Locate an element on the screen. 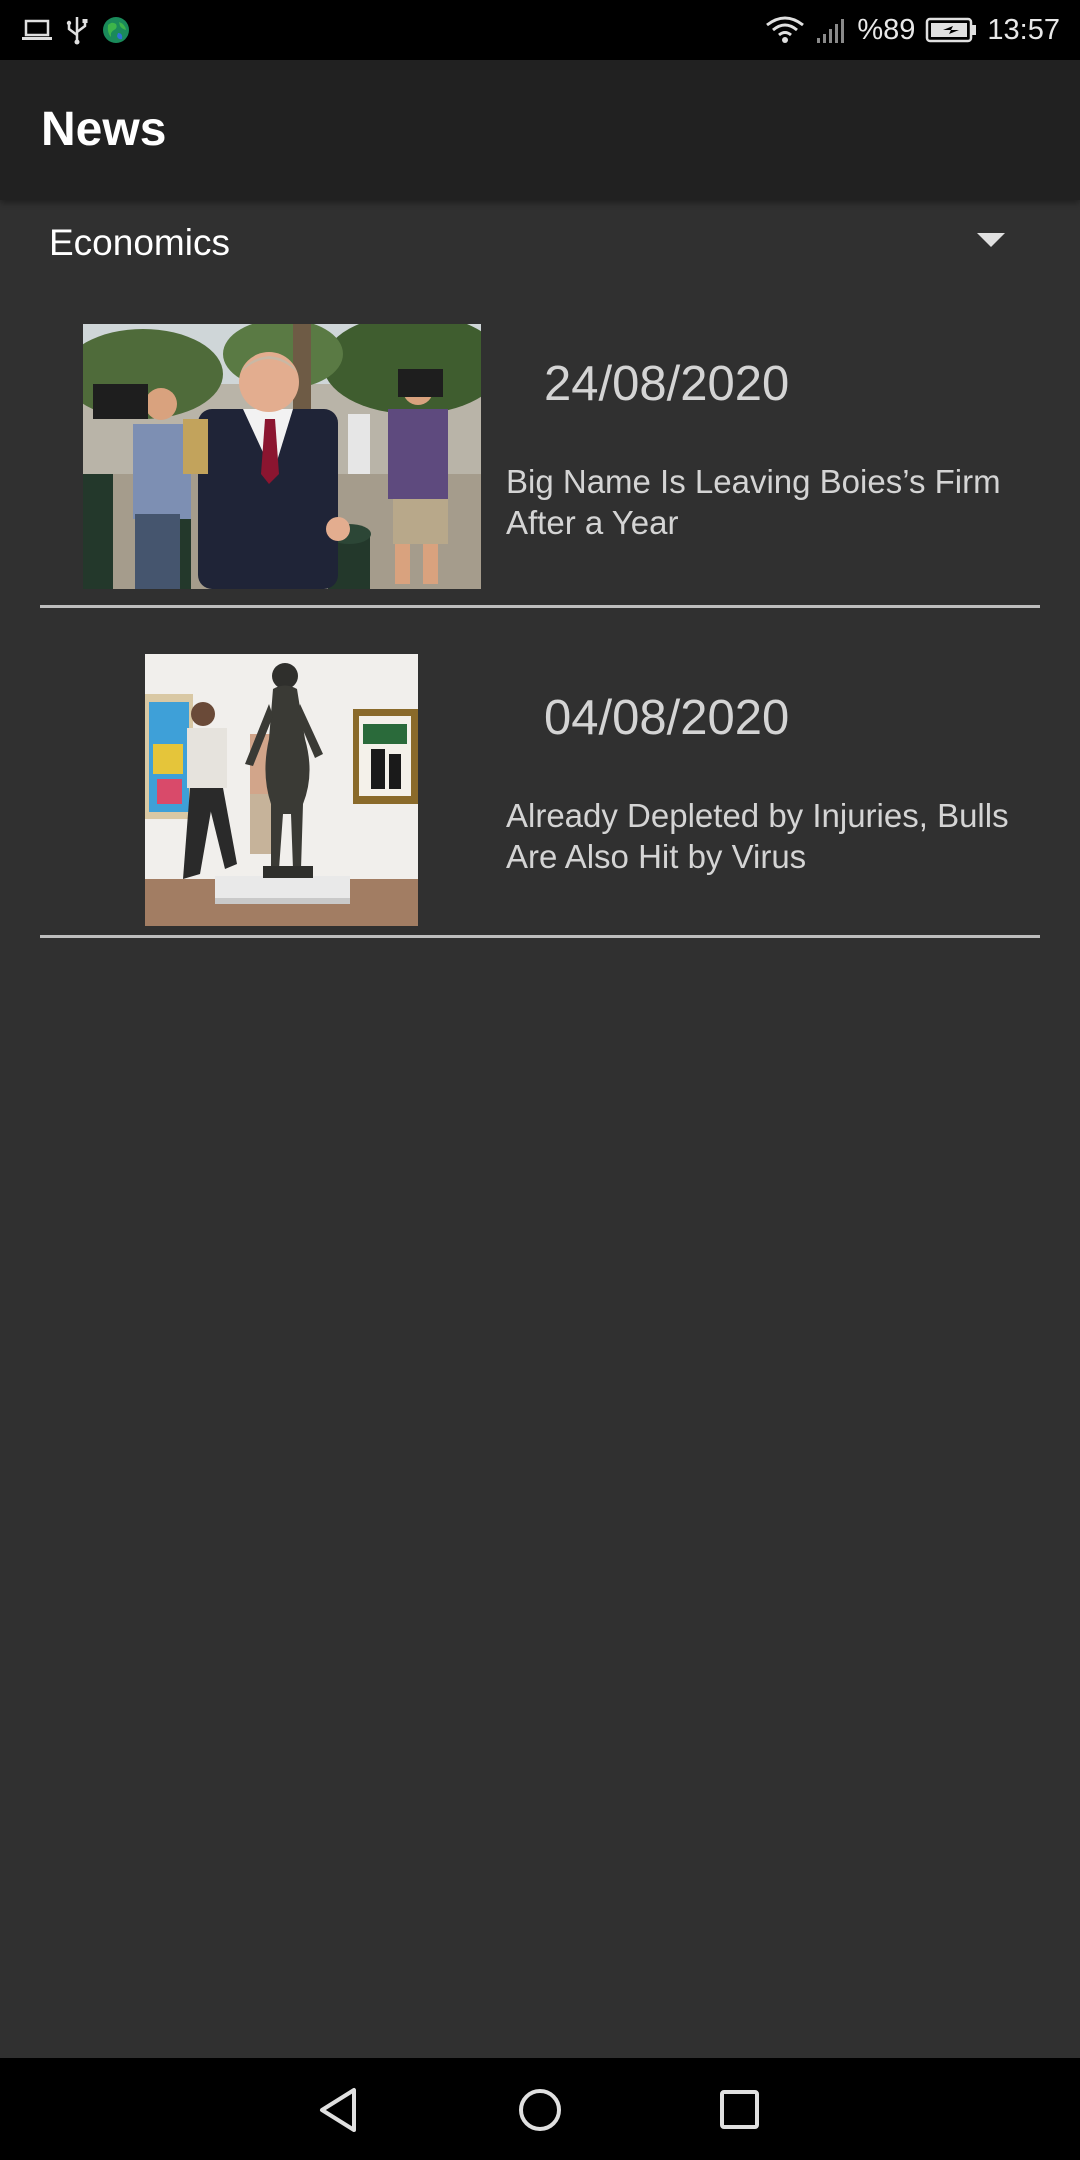 Image resolution: width=1080 pixels, height=2160 pixels. clock: 13:57 is located at coordinates (1023, 29).